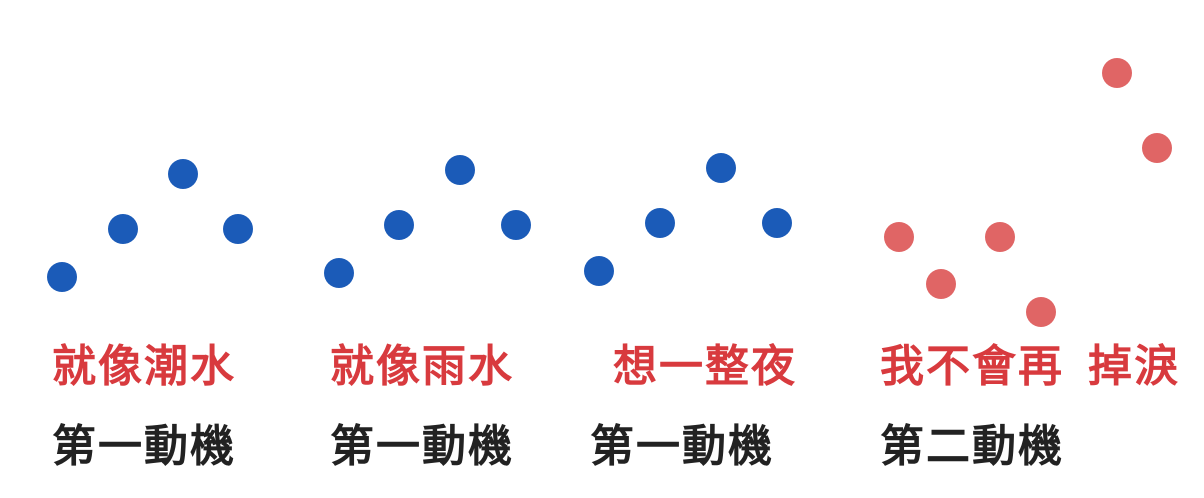 This screenshot has height=498, width=1204. What do you see at coordinates (144, 446) in the screenshot?
I see `motif-label-1: 第一動機` at bounding box center [144, 446].